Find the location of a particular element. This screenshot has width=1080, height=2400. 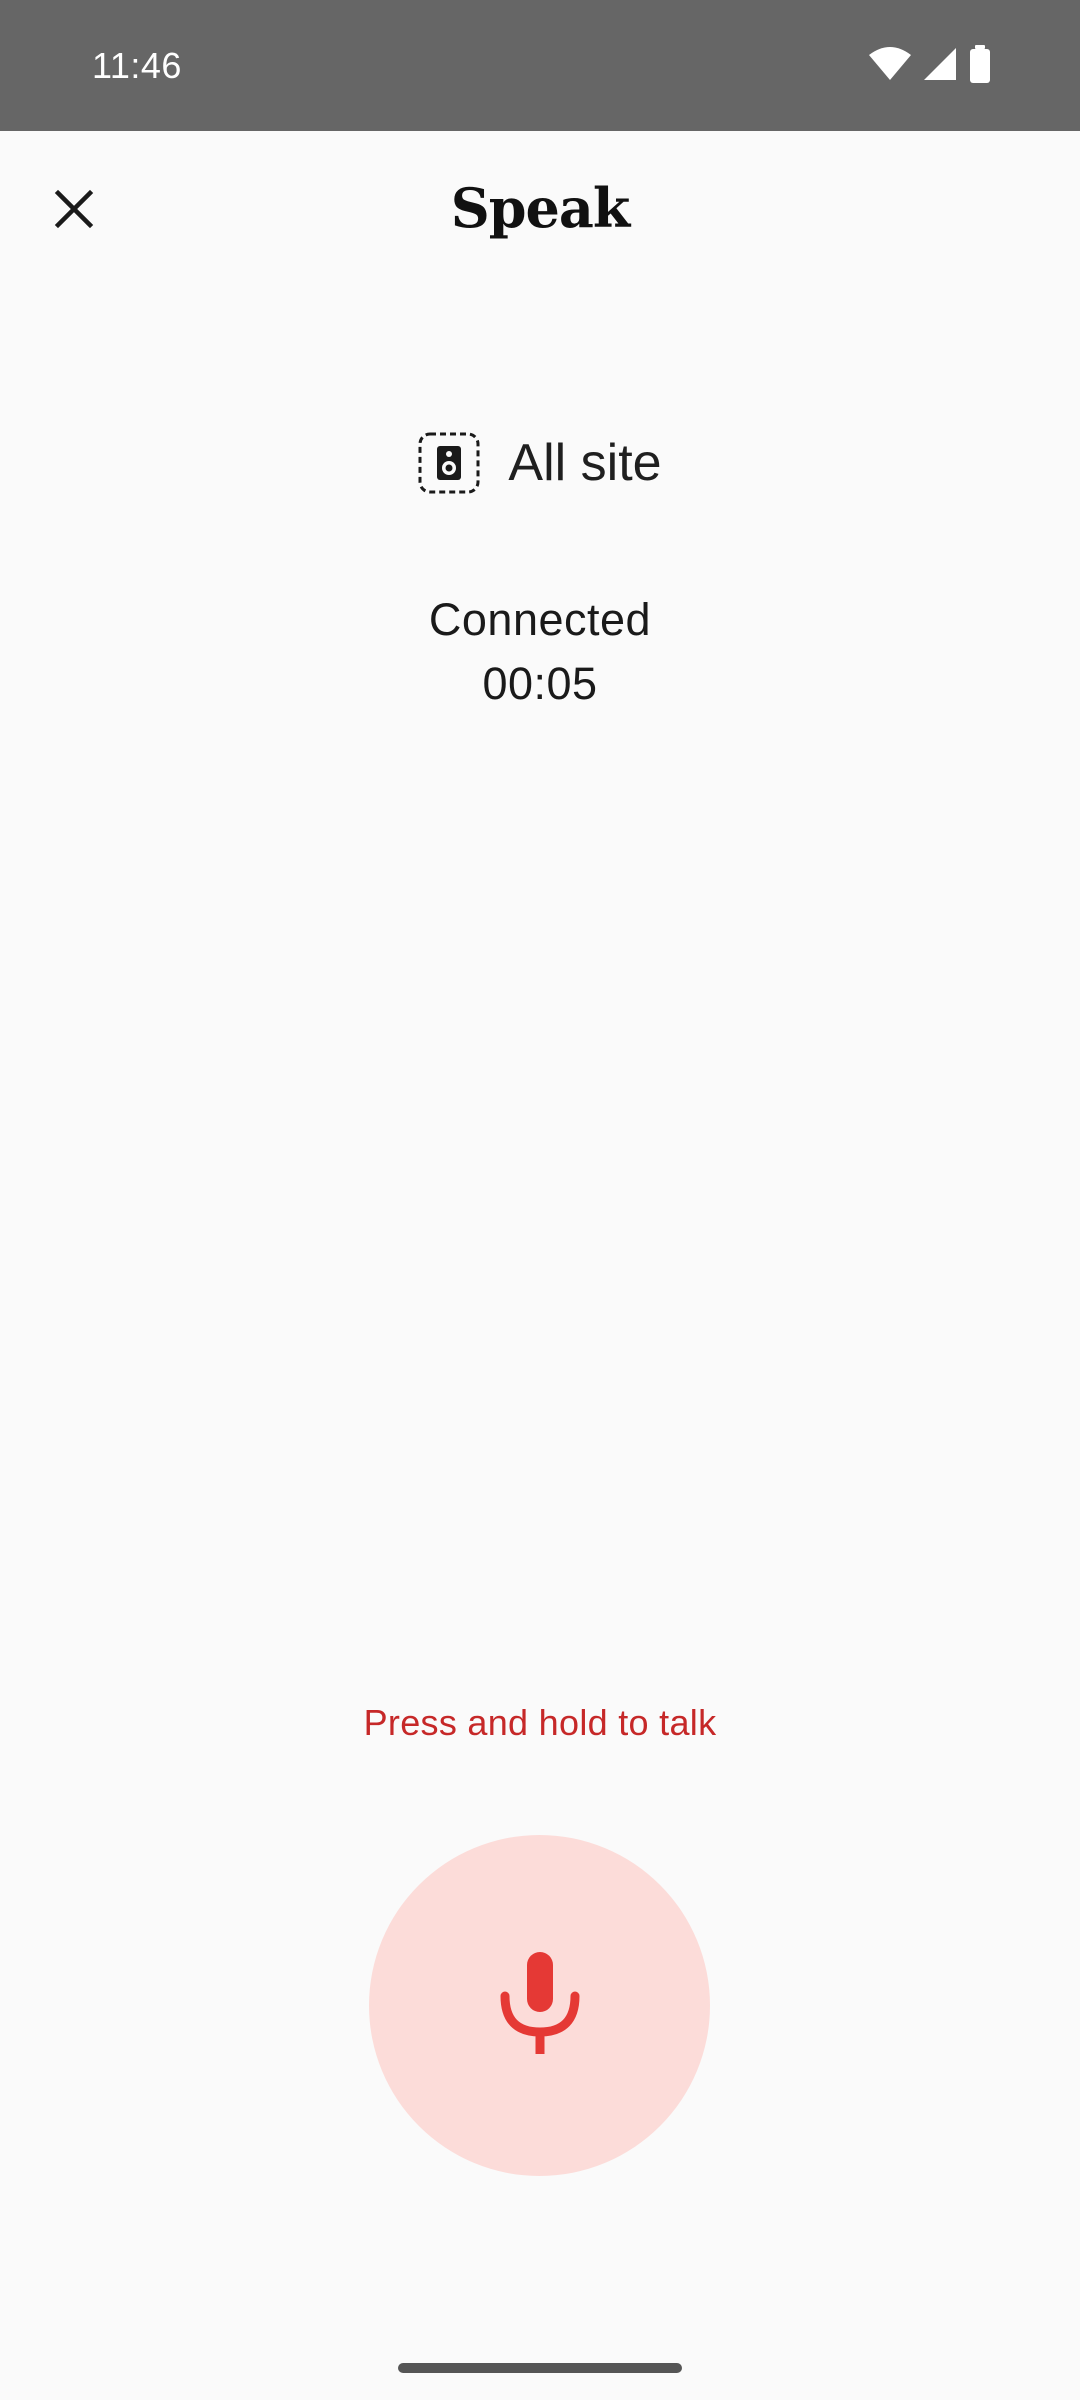

status-time: 11:46 is located at coordinates (137, 65).